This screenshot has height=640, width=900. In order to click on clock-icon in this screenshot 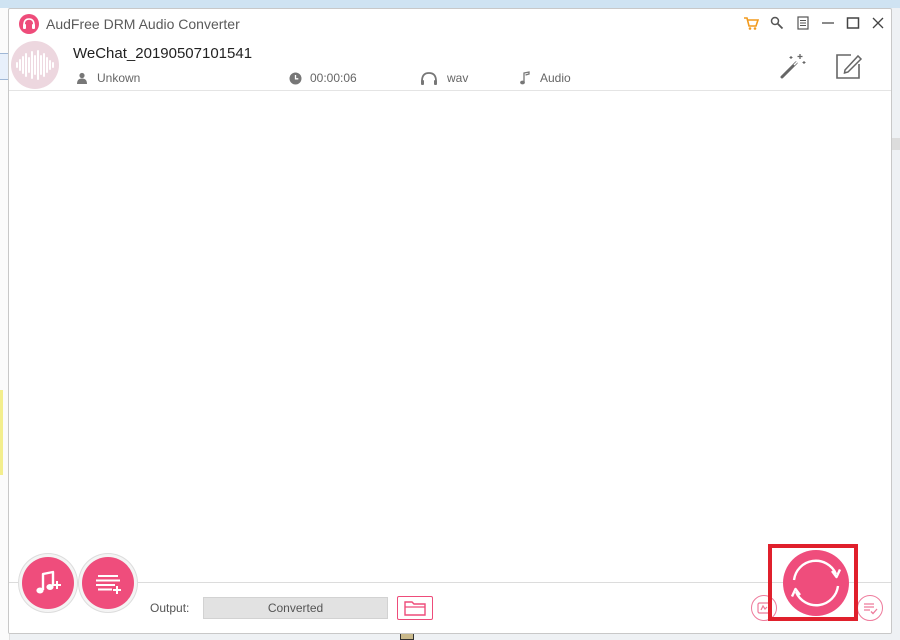, I will do `click(295, 78)`.